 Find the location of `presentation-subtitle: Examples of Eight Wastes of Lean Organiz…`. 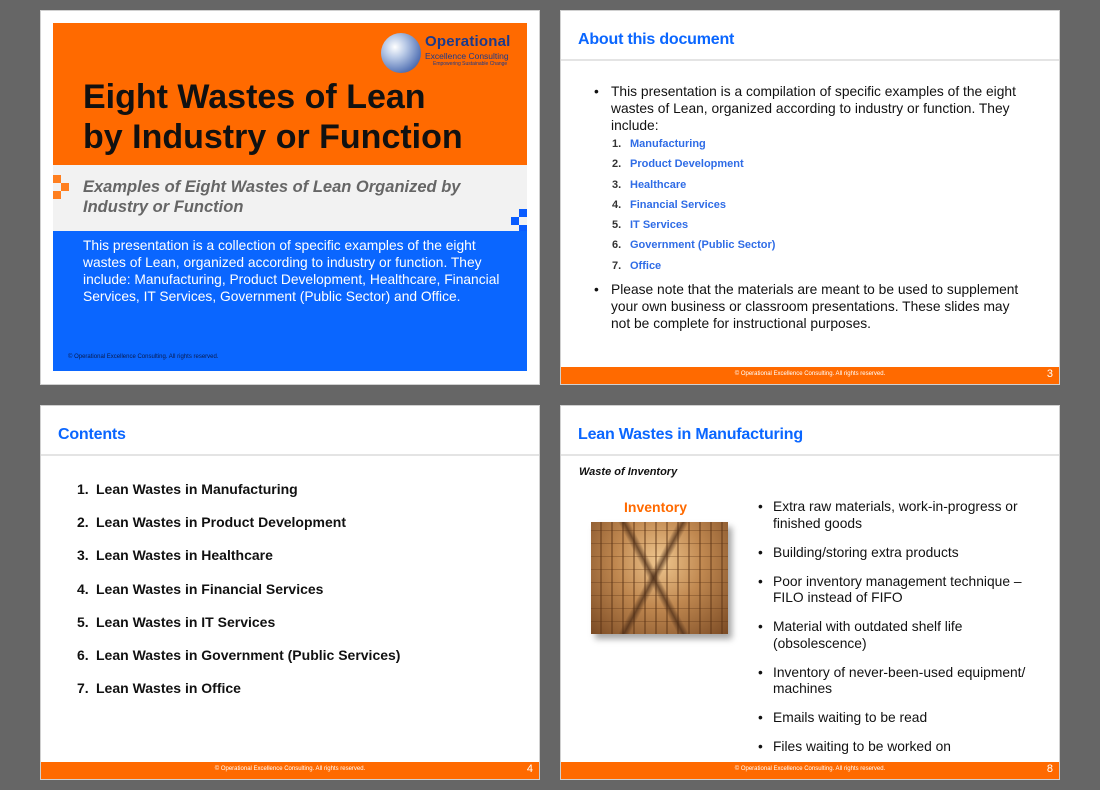

presentation-subtitle: Examples of Eight Wastes of Lean Organiz… is located at coordinates (272, 197).